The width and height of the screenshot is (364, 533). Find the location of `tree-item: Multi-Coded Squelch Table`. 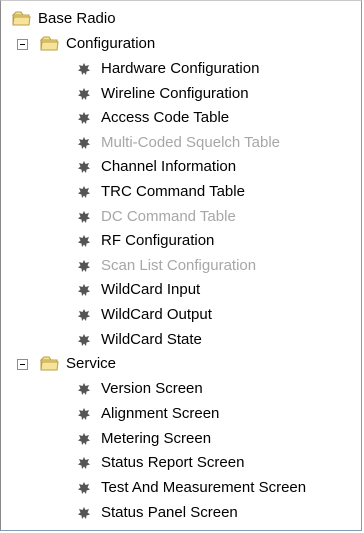

tree-item: Multi-Coded Squelch Table is located at coordinates (178, 143).